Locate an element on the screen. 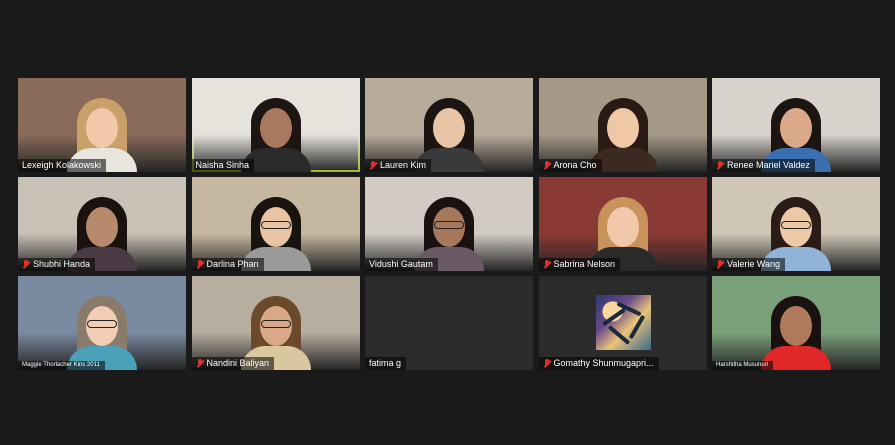  participant-name: Lexeigh Kolakowski is located at coordinates (62, 165).